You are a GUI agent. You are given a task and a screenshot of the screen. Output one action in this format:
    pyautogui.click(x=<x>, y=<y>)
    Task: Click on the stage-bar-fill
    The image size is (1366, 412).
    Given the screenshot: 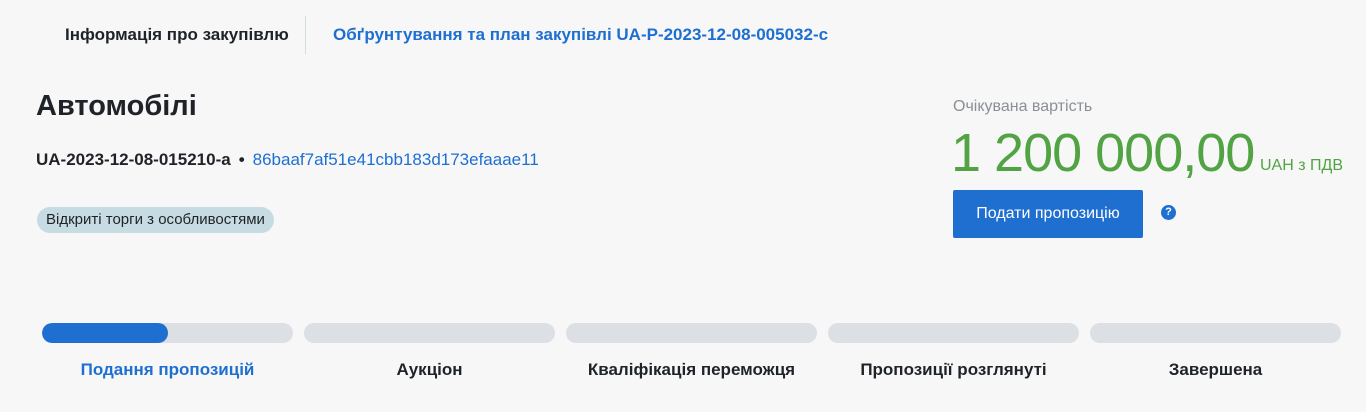 What is the action you would take?
    pyautogui.click(x=105, y=333)
    